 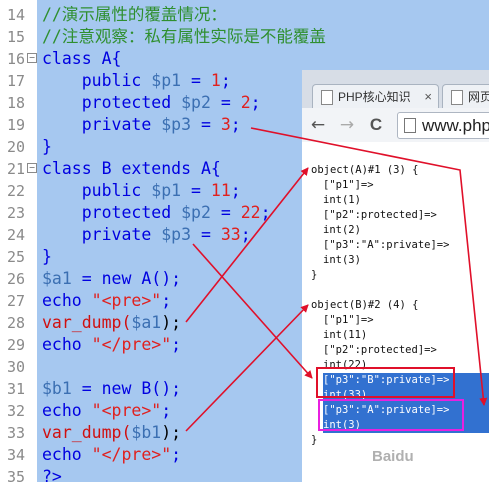 I want to click on line-number: 20, so click(x=15, y=147).